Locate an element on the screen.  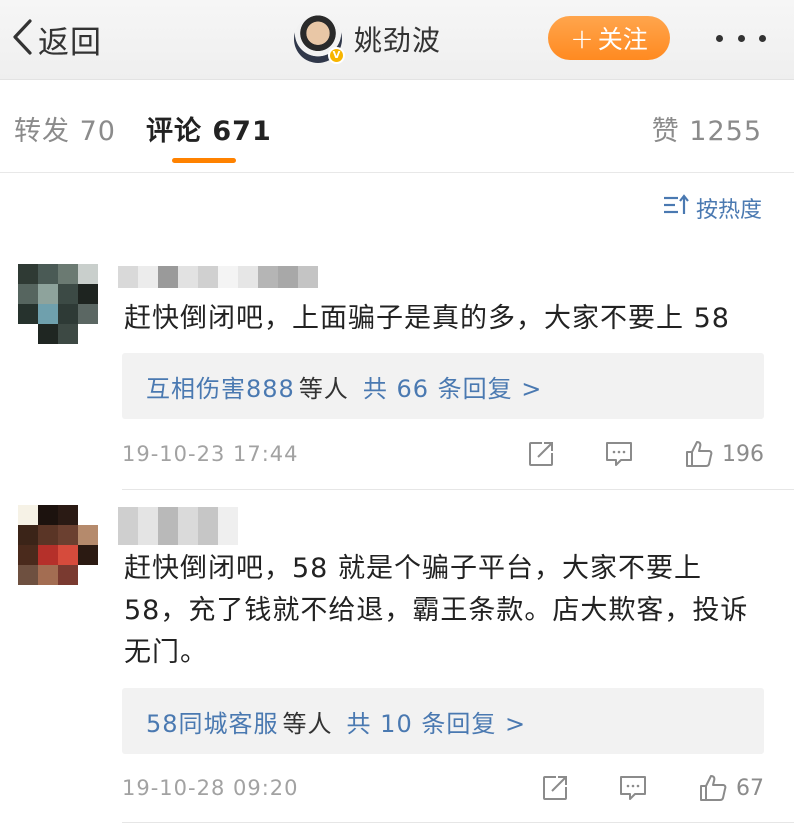
sort-icon is located at coordinates (679, 208).